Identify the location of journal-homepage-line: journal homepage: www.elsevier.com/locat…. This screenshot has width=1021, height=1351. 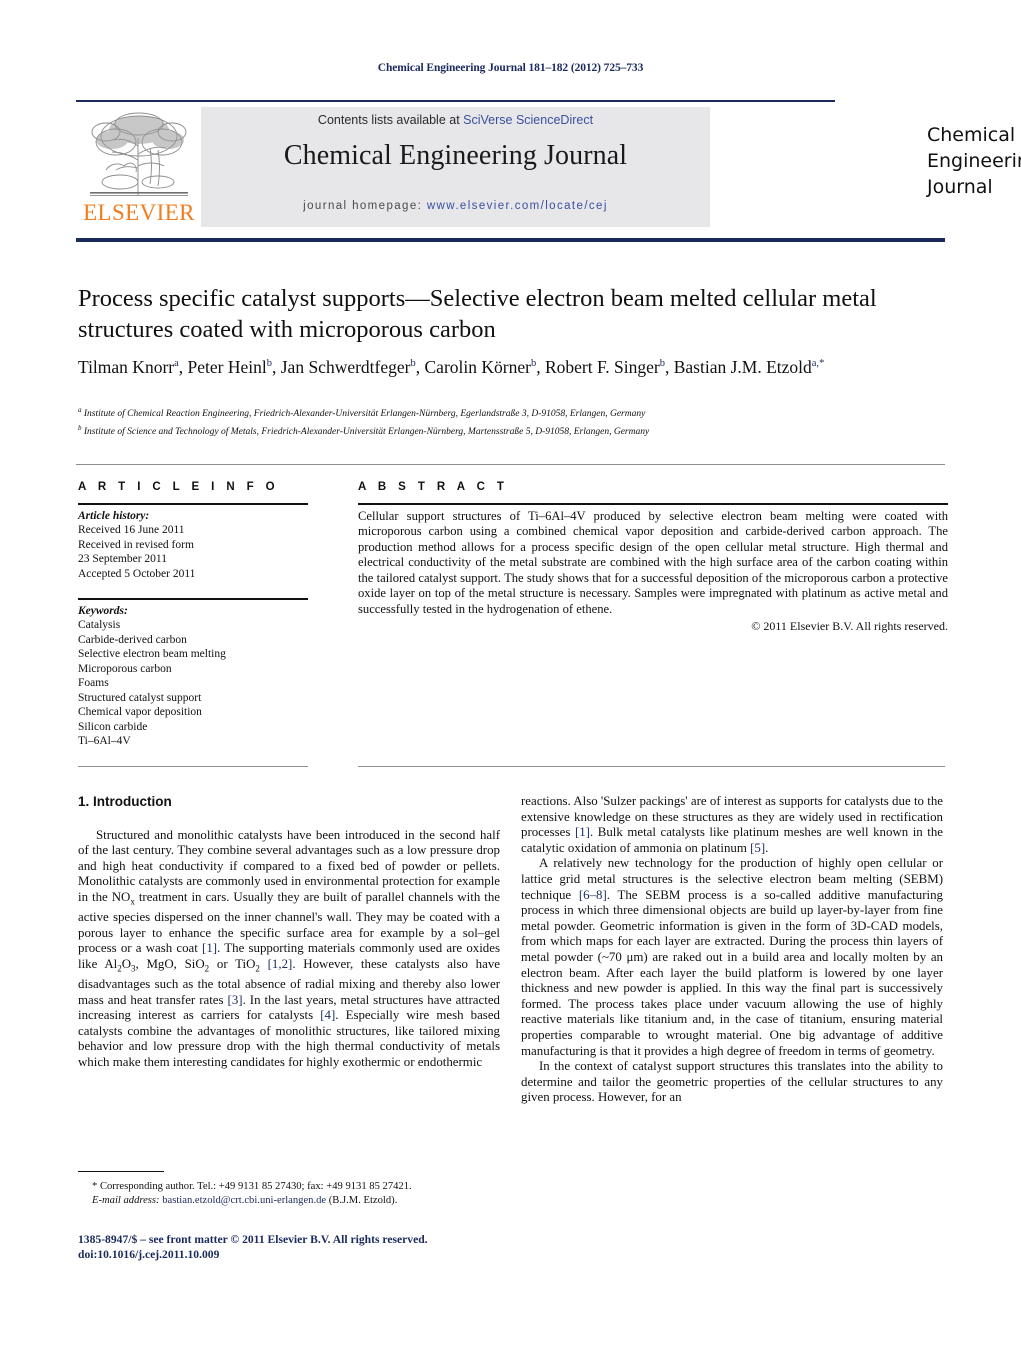
(455, 206).